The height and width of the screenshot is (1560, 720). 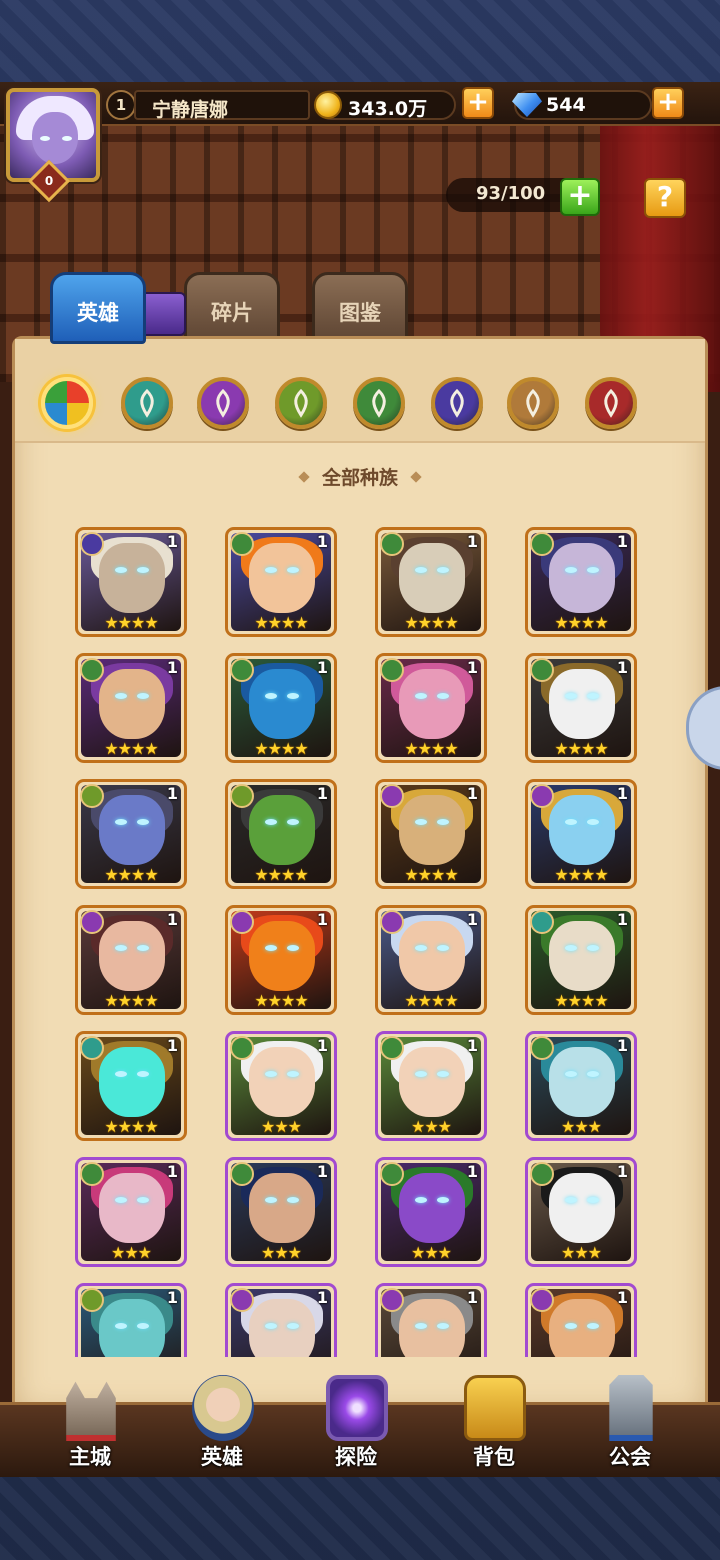 I want to click on nav-backpack: 背包, so click(x=494, y=1426).